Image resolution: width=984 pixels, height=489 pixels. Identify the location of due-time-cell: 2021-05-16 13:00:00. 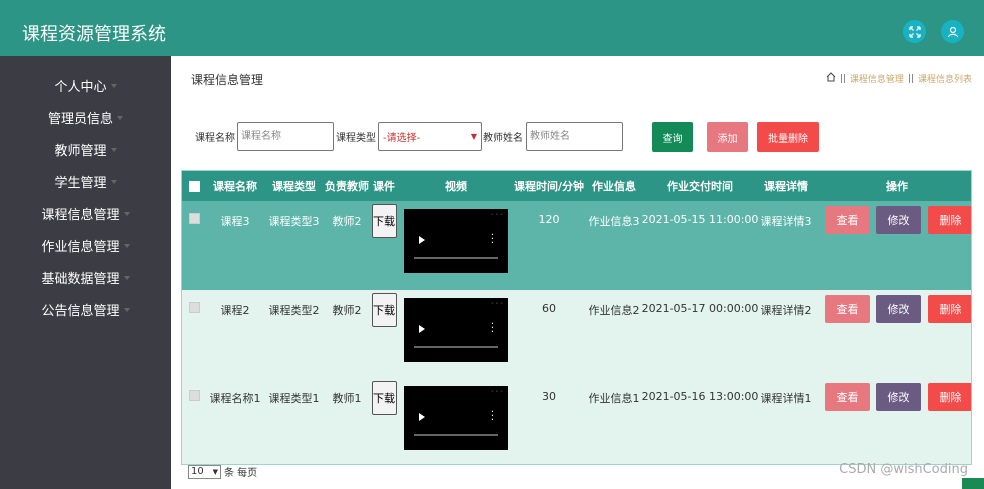
(700, 396).